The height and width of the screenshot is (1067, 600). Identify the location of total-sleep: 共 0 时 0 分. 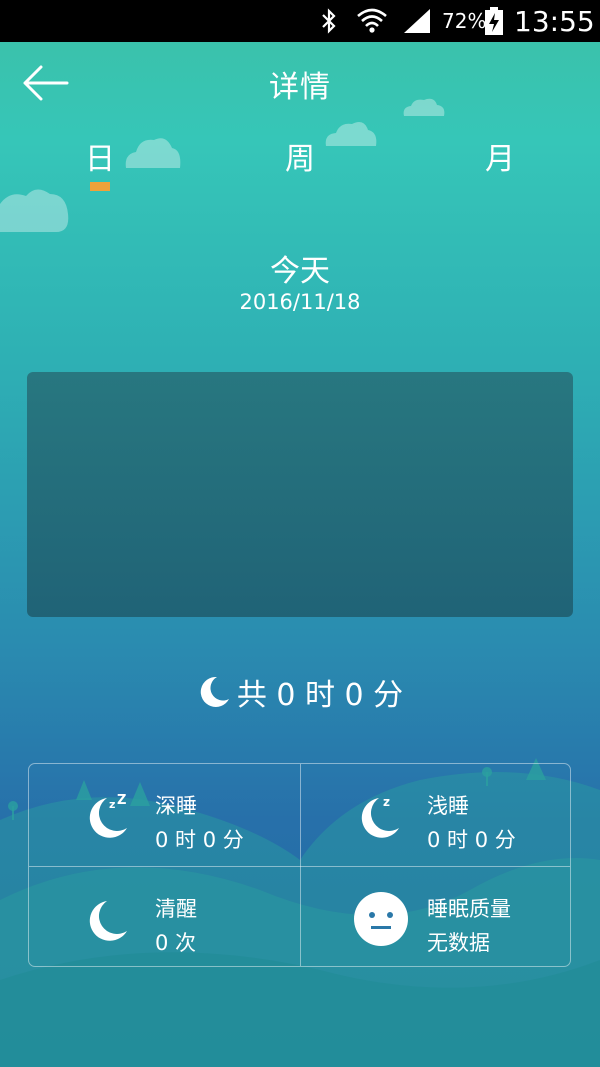
(300, 692).